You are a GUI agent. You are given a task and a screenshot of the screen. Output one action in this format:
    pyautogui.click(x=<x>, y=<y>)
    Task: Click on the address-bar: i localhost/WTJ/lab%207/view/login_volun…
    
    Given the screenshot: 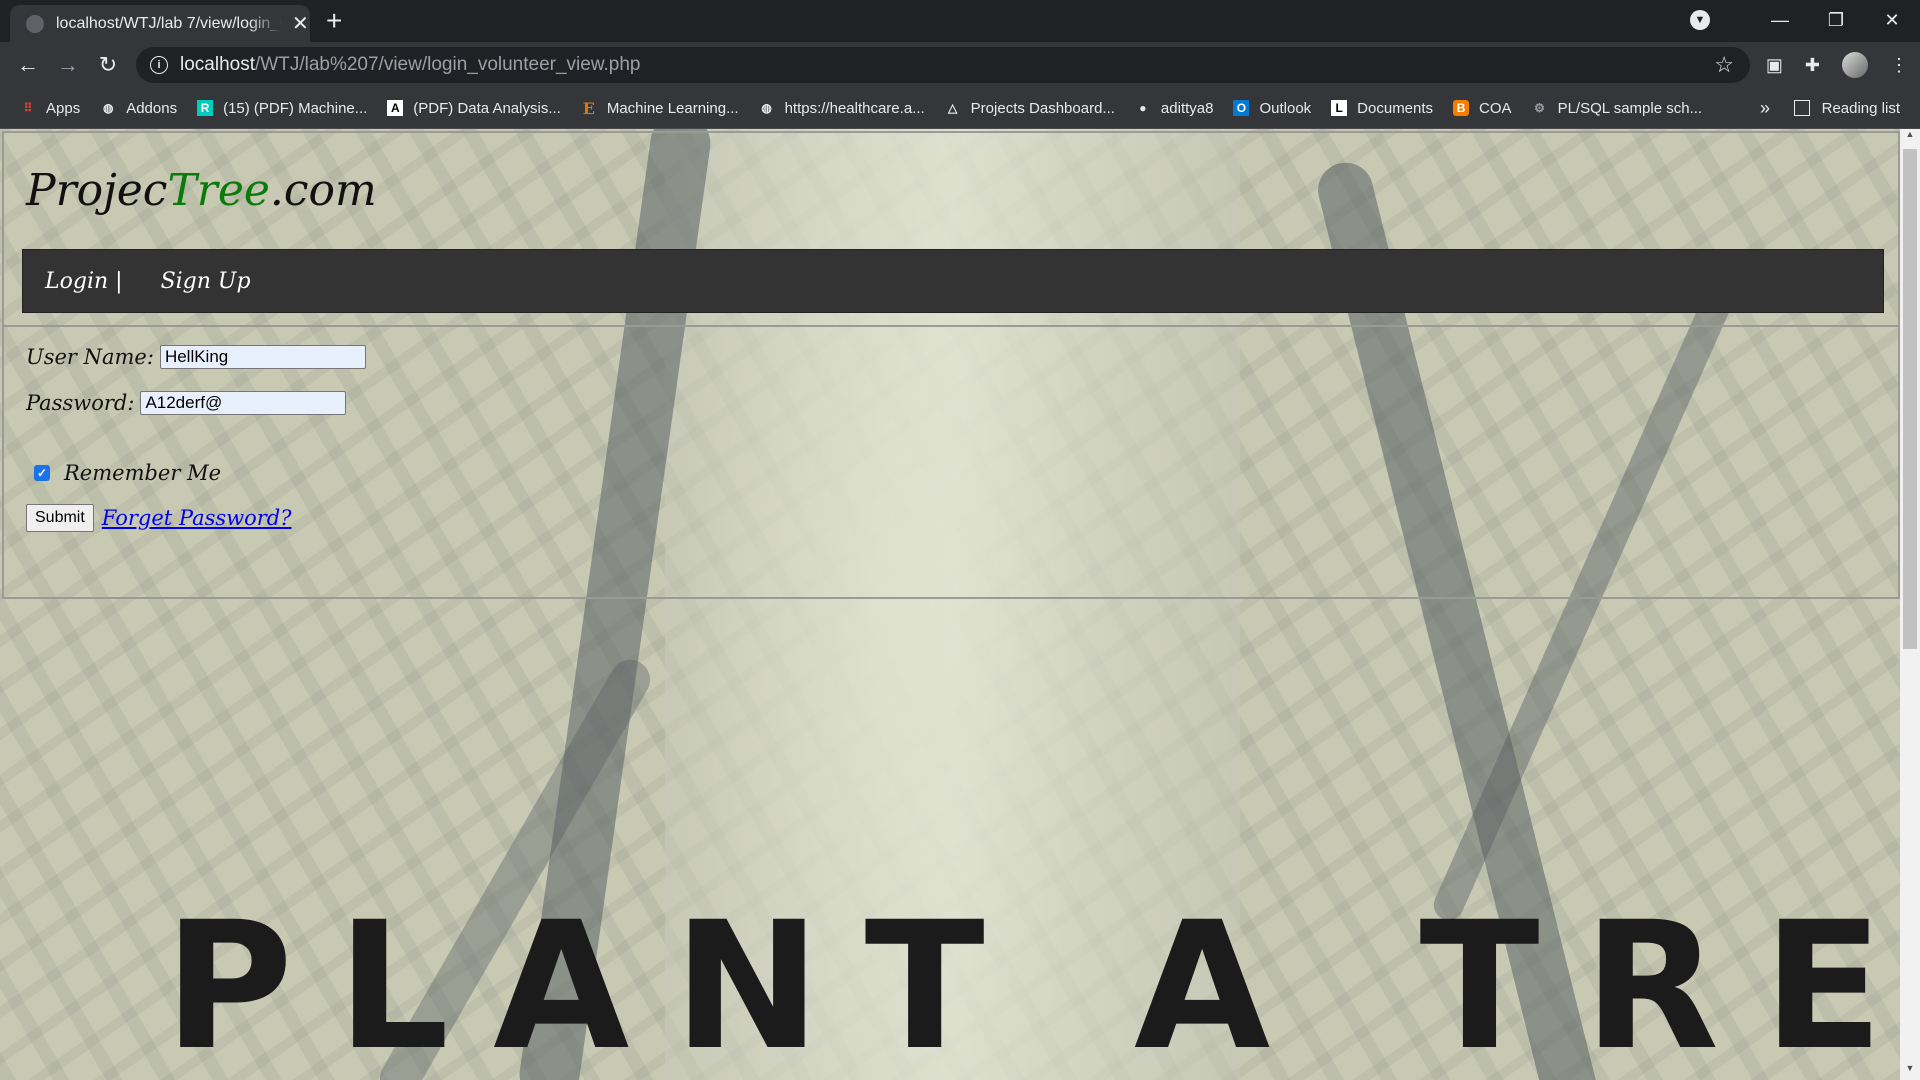 What is the action you would take?
    pyautogui.click(x=943, y=65)
    